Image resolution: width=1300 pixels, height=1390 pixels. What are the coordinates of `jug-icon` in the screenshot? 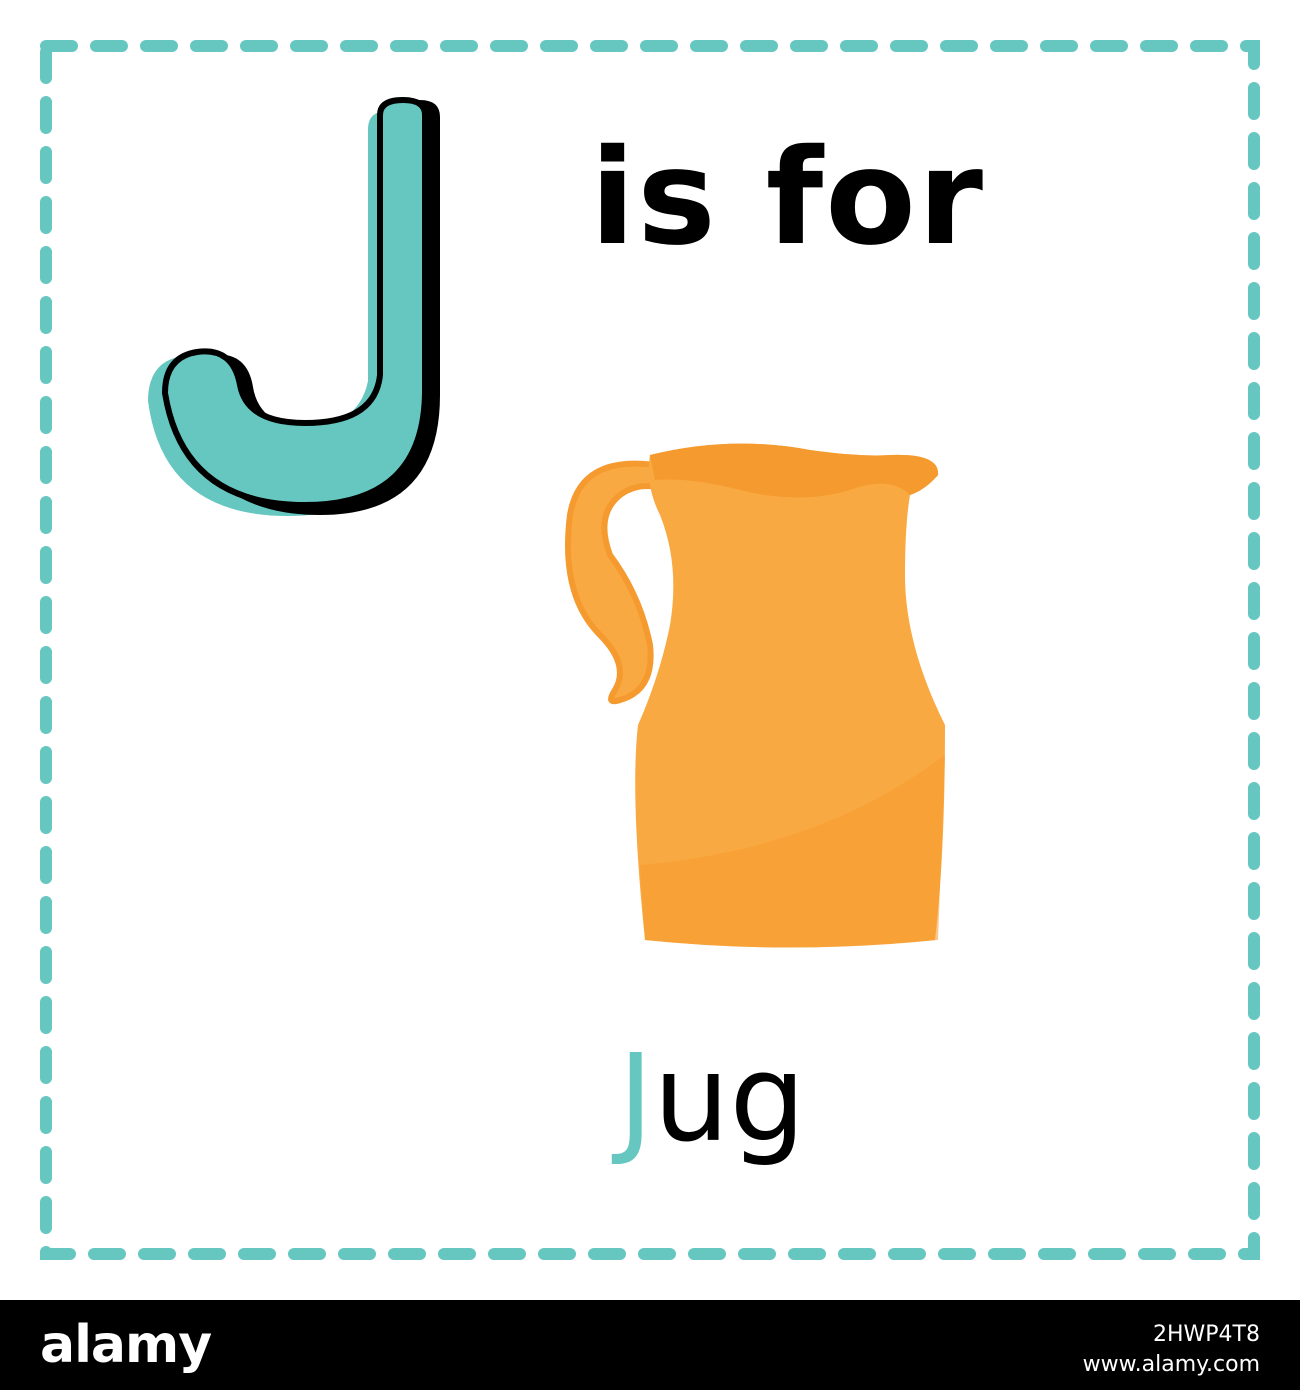 It's located at (755, 695).